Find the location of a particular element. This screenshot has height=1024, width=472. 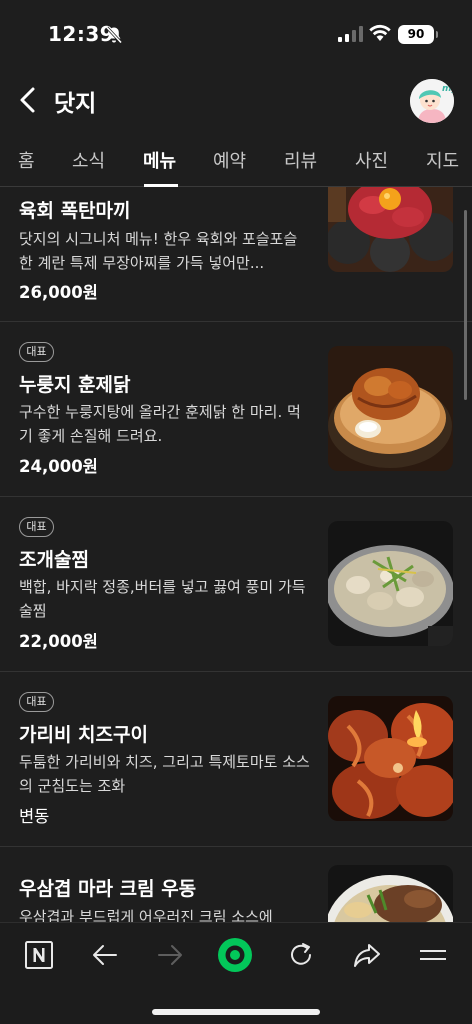

cellular-signal-icon is located at coordinates (350, 34).